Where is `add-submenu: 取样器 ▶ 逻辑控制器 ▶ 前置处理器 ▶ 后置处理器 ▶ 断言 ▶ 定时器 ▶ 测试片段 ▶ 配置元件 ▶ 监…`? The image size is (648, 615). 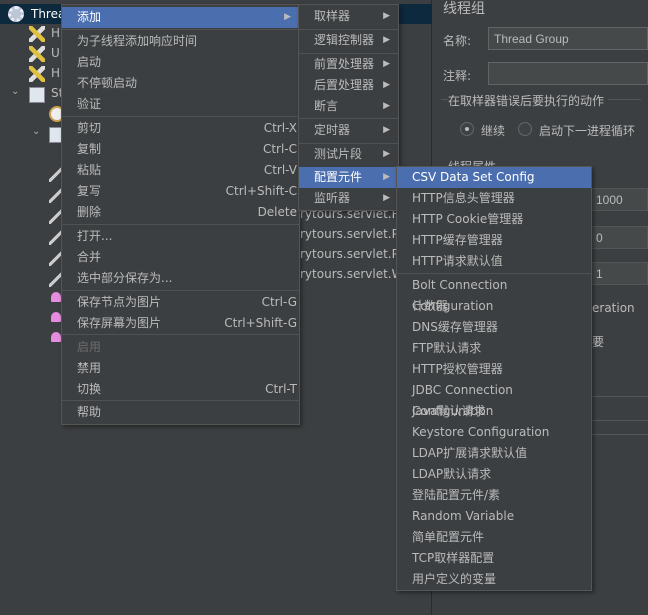 add-submenu: 取样器 ▶ 逻辑控制器 ▶ 前置处理器 ▶ 后置处理器 ▶ 断言 ▶ 定时器 ▶ 测试片段 ▶ 配置元件 ▶ 监… is located at coordinates (348, 107).